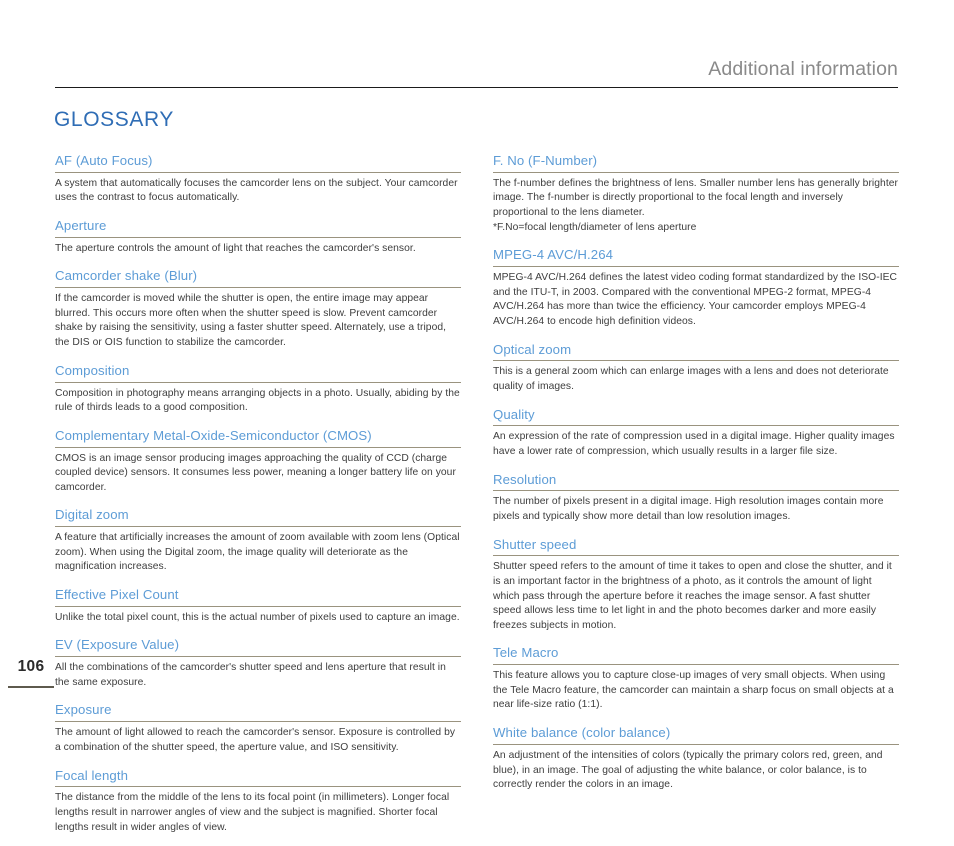  What do you see at coordinates (258, 278) in the screenshot?
I see `glossary-term: Camcorder shake (Blur)` at bounding box center [258, 278].